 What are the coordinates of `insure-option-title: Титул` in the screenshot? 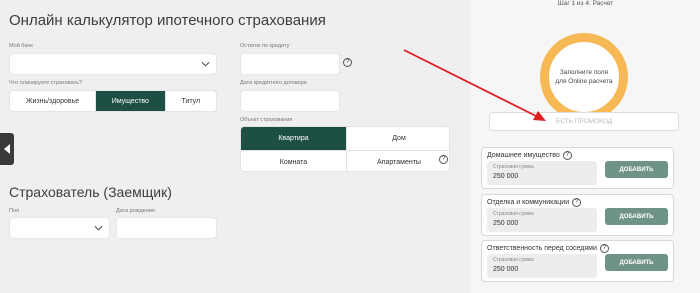 It's located at (191, 101).